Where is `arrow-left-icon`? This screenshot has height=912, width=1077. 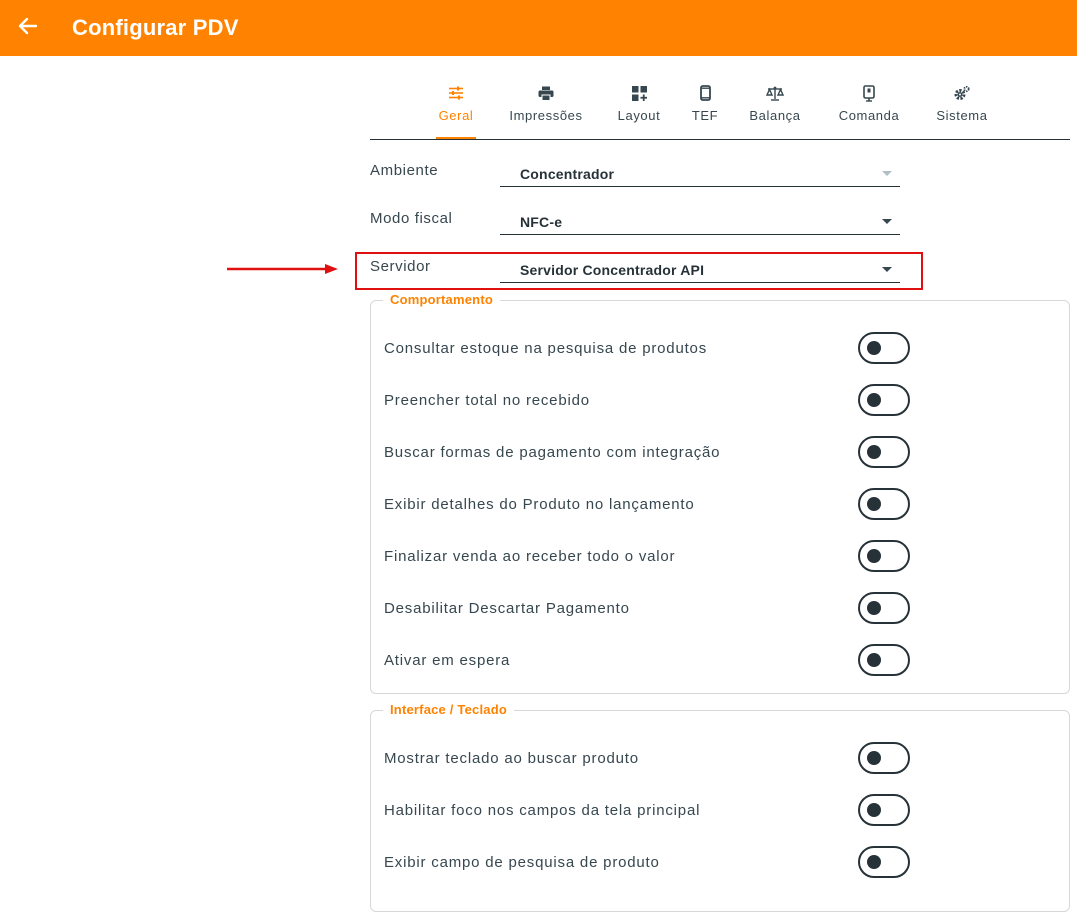 arrow-left-icon is located at coordinates (28, 28).